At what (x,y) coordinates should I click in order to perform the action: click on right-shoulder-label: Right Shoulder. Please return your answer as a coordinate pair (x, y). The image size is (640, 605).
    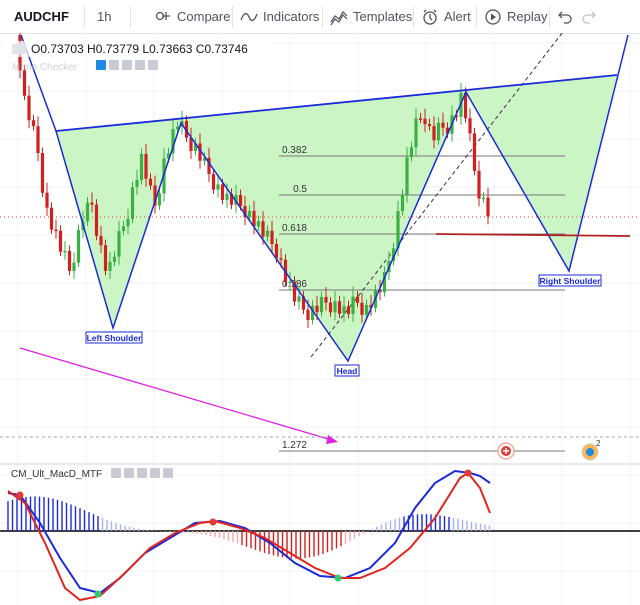
    Looking at the image, I should click on (570, 280).